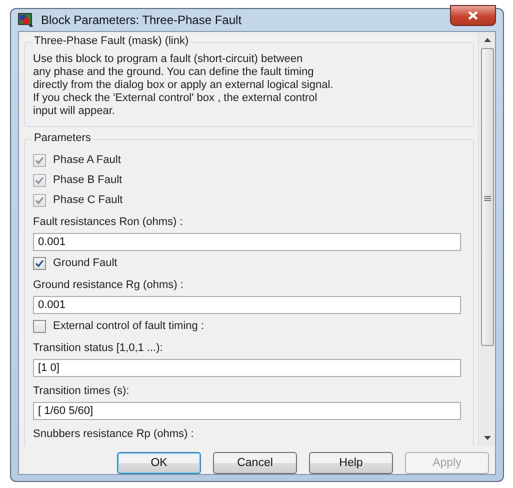 Image resolution: width=513 pixels, height=488 pixels. What do you see at coordinates (141, 20) in the screenshot?
I see `window-title: Block Parameters: Three-Phase Fault` at bounding box center [141, 20].